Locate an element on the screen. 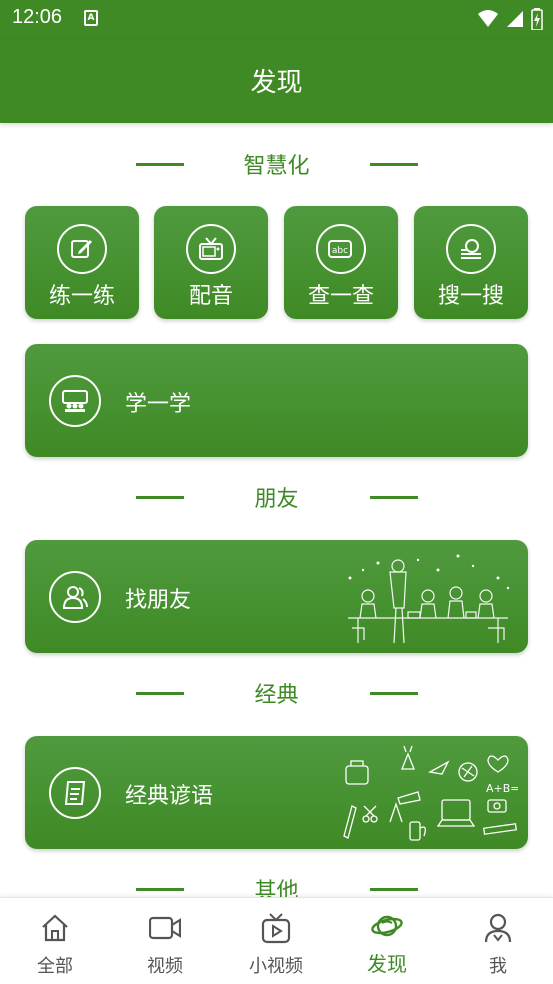  card-label: 找朋友 is located at coordinates (158, 600).